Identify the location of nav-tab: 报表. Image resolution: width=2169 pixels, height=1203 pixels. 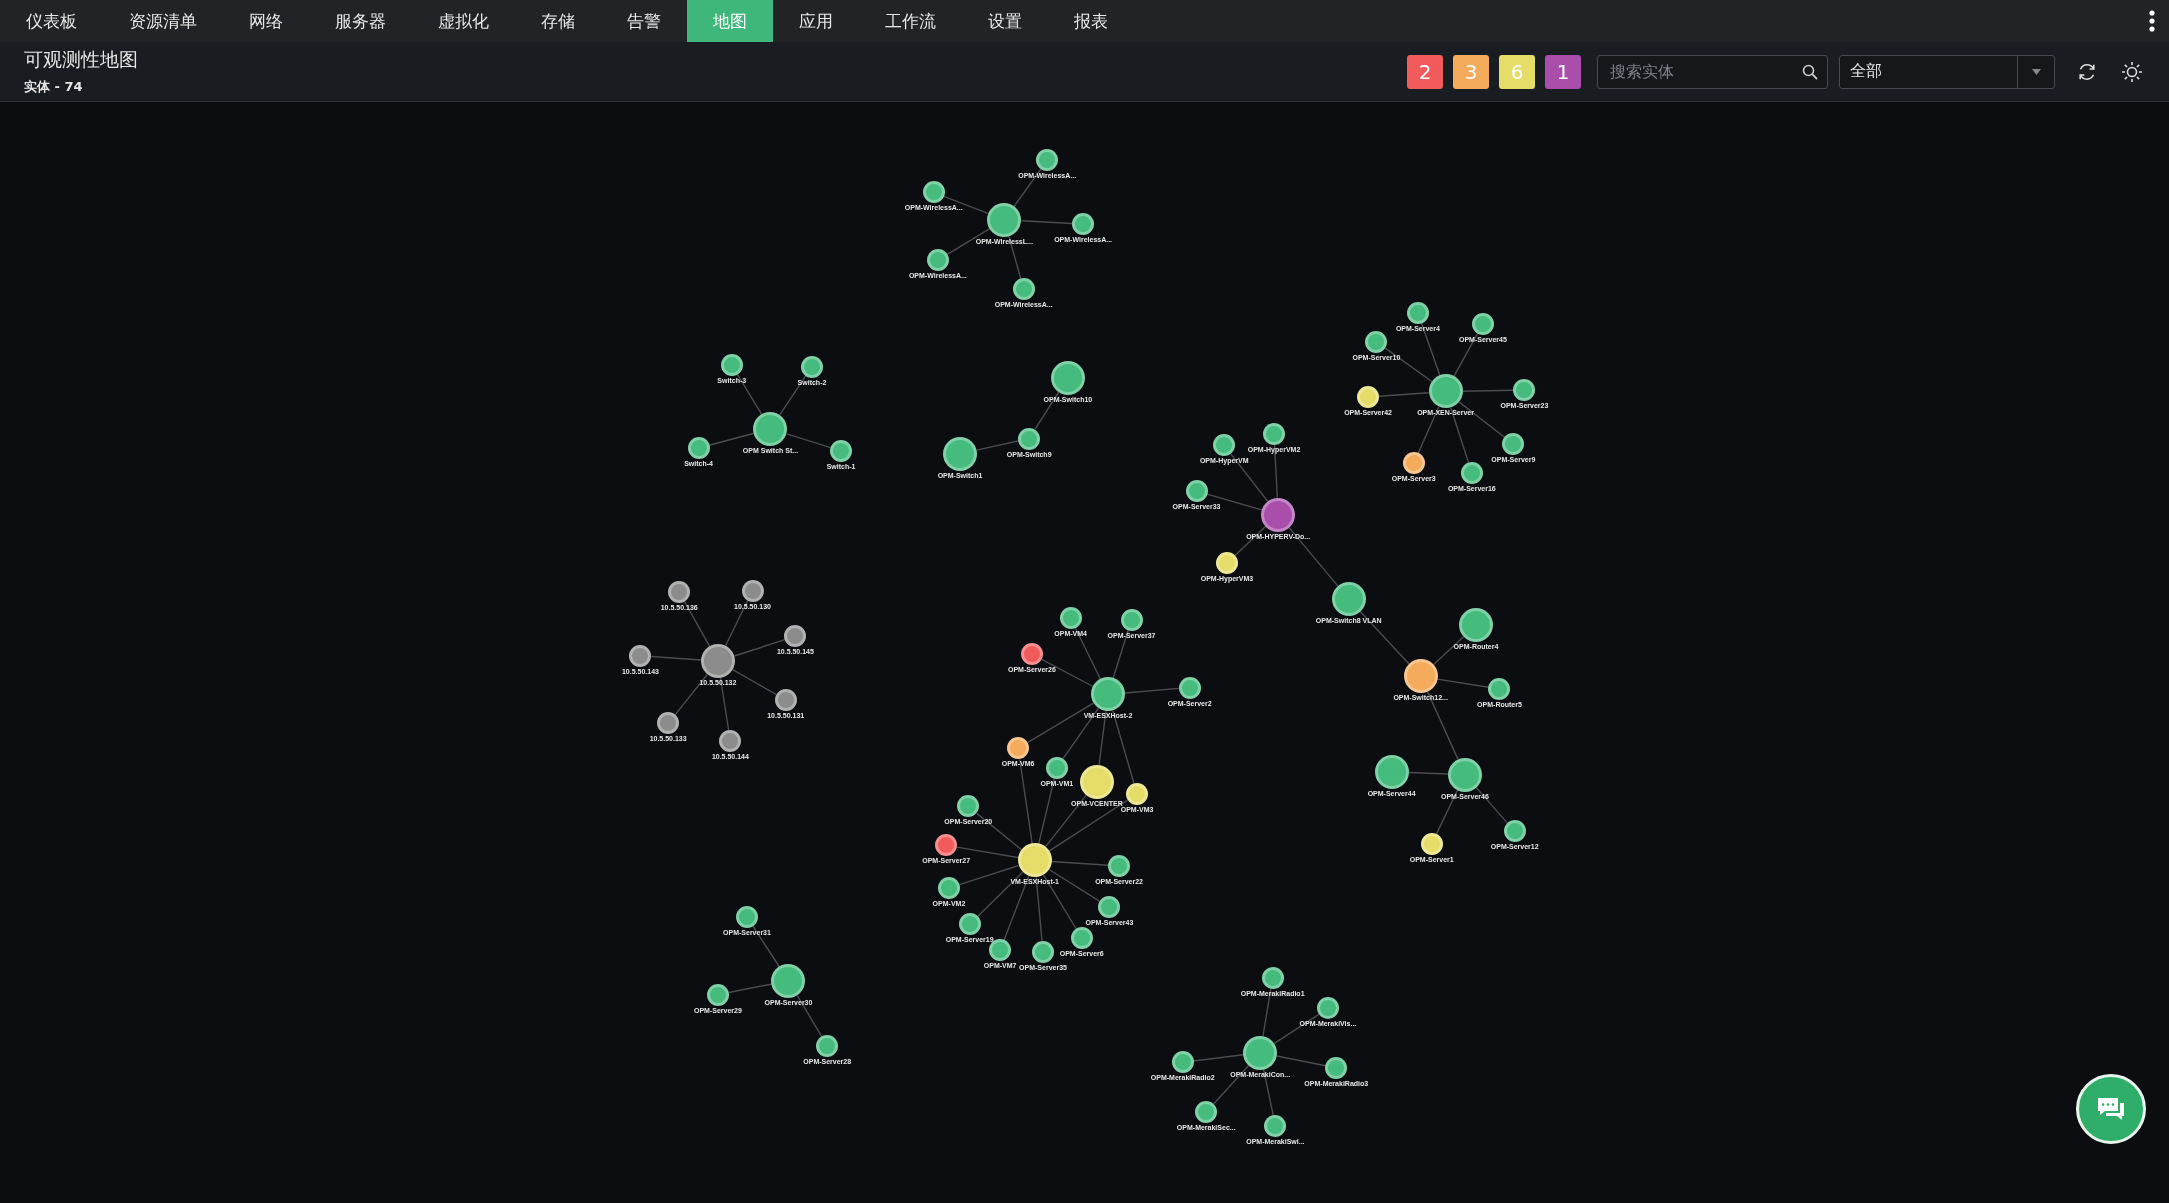
(1091, 21).